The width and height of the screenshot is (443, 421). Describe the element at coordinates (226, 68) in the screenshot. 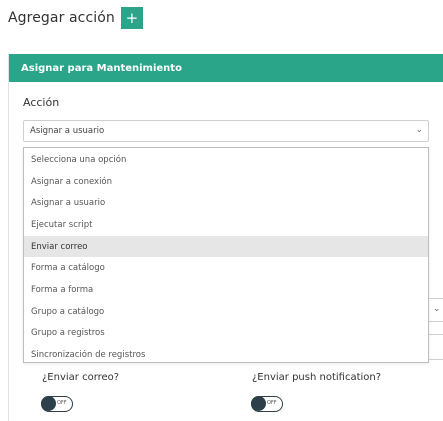

I see `panel-header: Asignar para Mantenimiento` at that location.